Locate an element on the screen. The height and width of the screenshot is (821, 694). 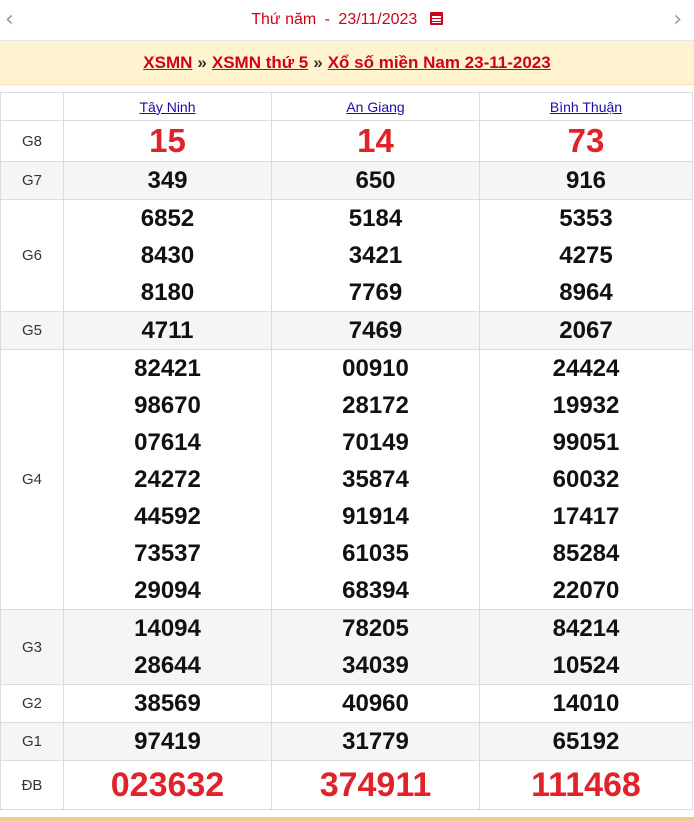
prize-number: 22070 is located at coordinates (586, 590).